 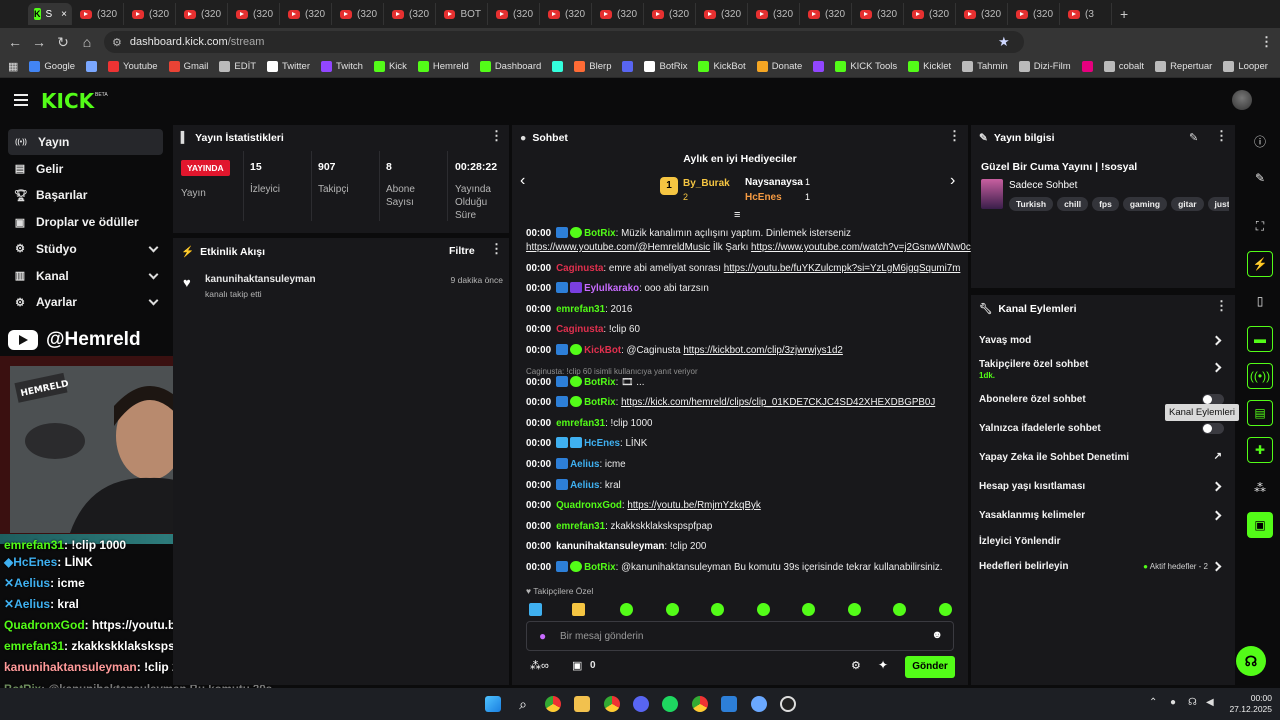 What do you see at coordinates (463, 14) in the screenshot?
I see `browser-tab: BOT` at bounding box center [463, 14].